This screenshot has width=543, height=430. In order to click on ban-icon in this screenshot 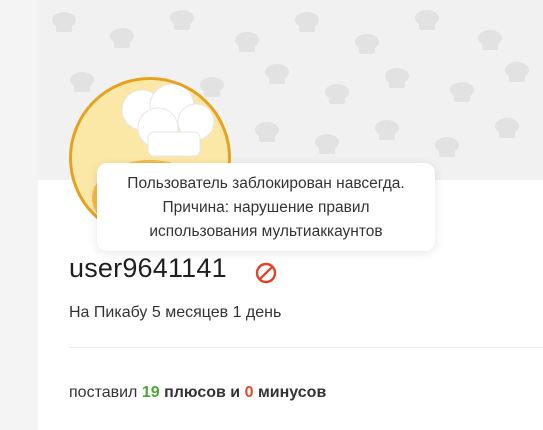, I will do `click(266, 273)`.